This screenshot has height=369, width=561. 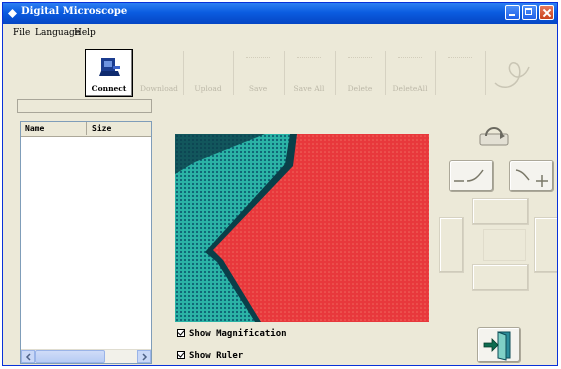 I want to click on move-down-button, so click(x=500, y=277).